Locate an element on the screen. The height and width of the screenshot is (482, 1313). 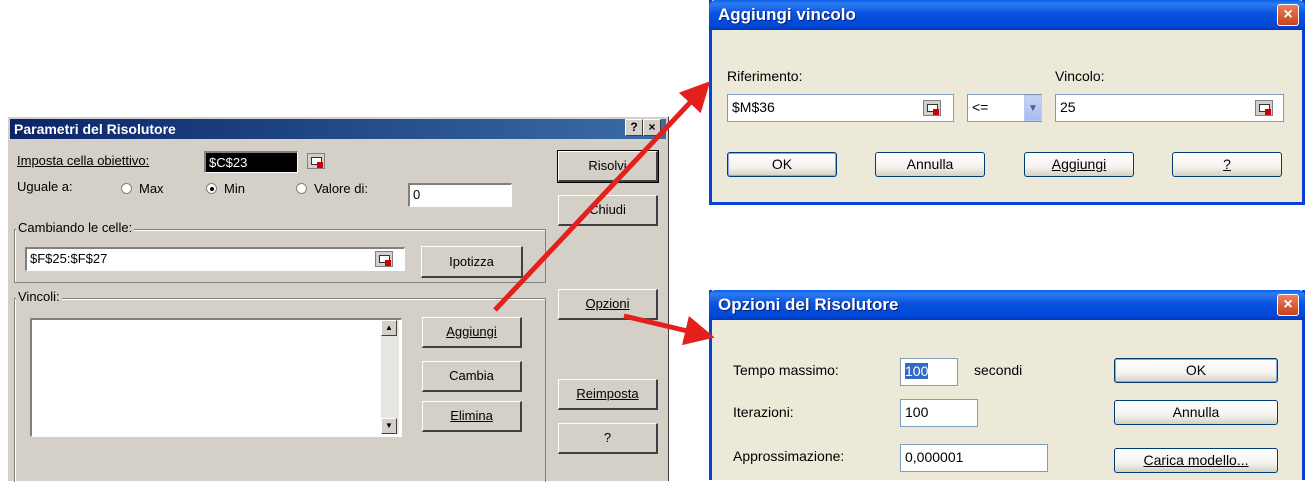
annotation-arrows is located at coordinates (604, 213).